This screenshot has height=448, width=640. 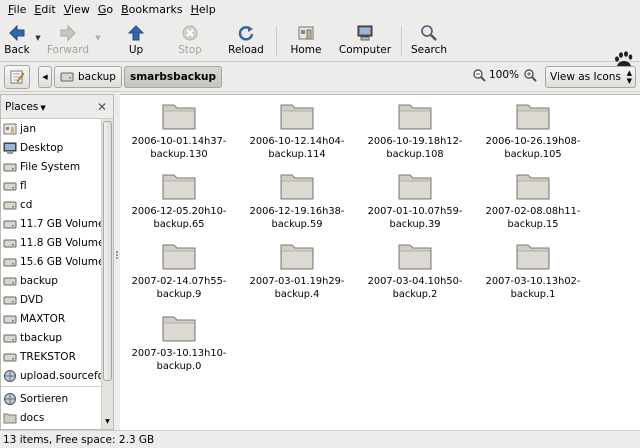 I want to click on sidebar-item-sortieren: Sortieren, so click(x=51, y=398).